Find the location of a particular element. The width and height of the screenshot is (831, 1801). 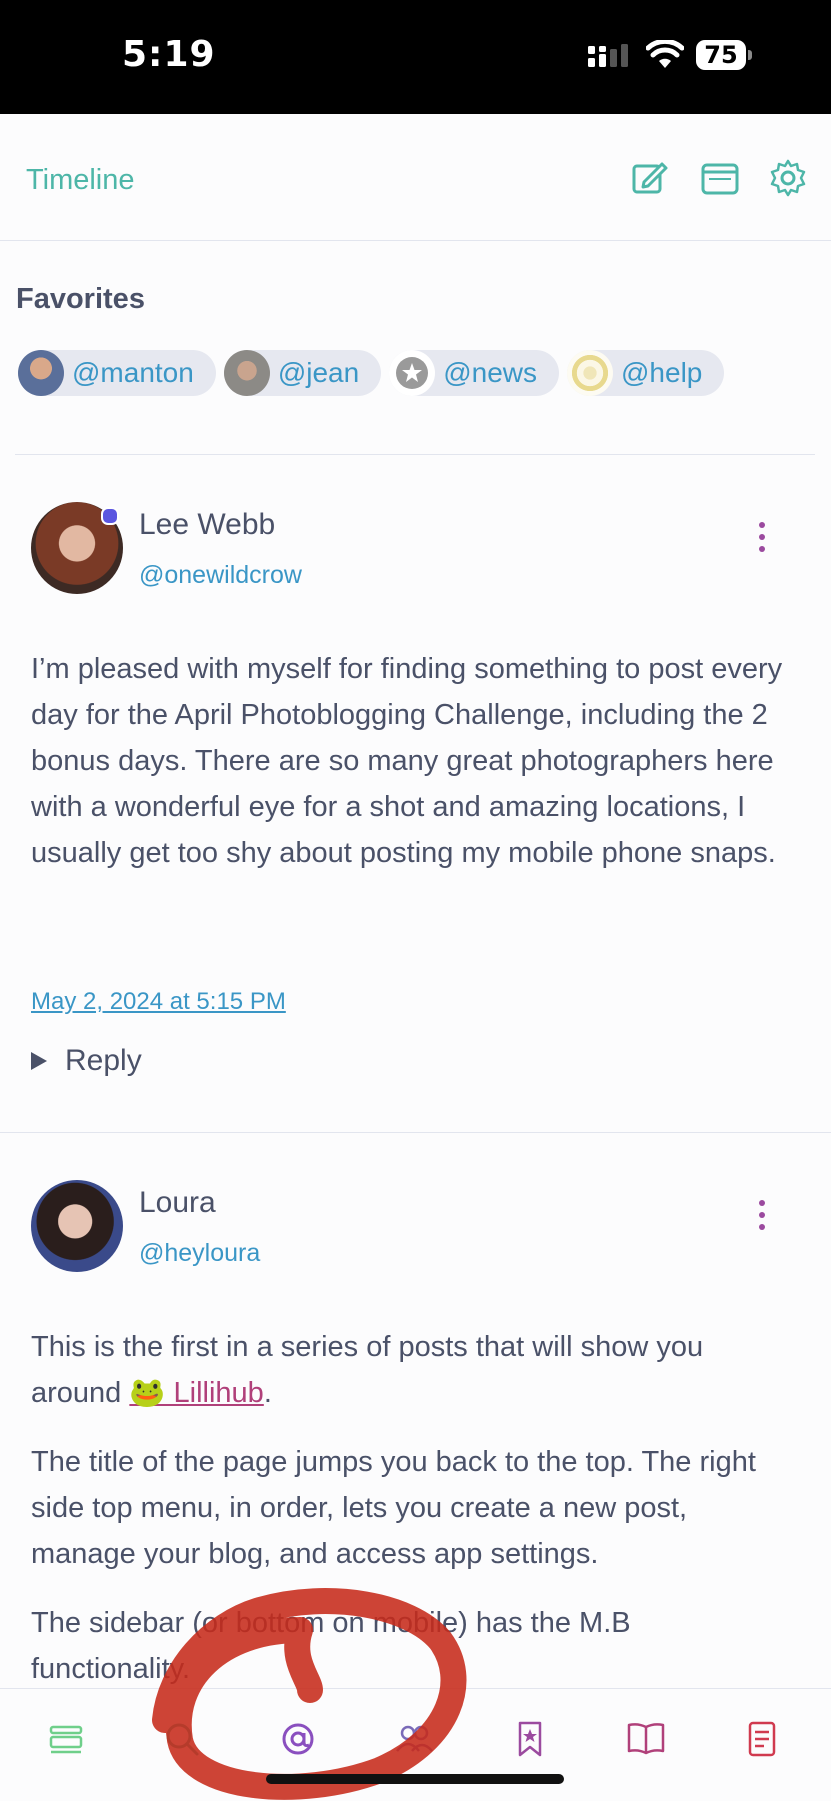

news-star-icon is located at coordinates (412, 373).